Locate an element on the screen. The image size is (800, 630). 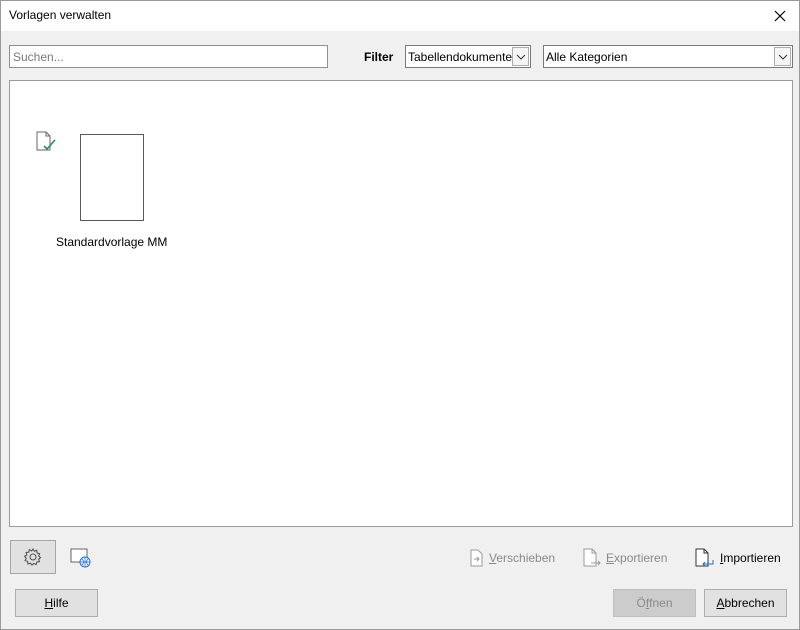
search-input is located at coordinates (168, 56).